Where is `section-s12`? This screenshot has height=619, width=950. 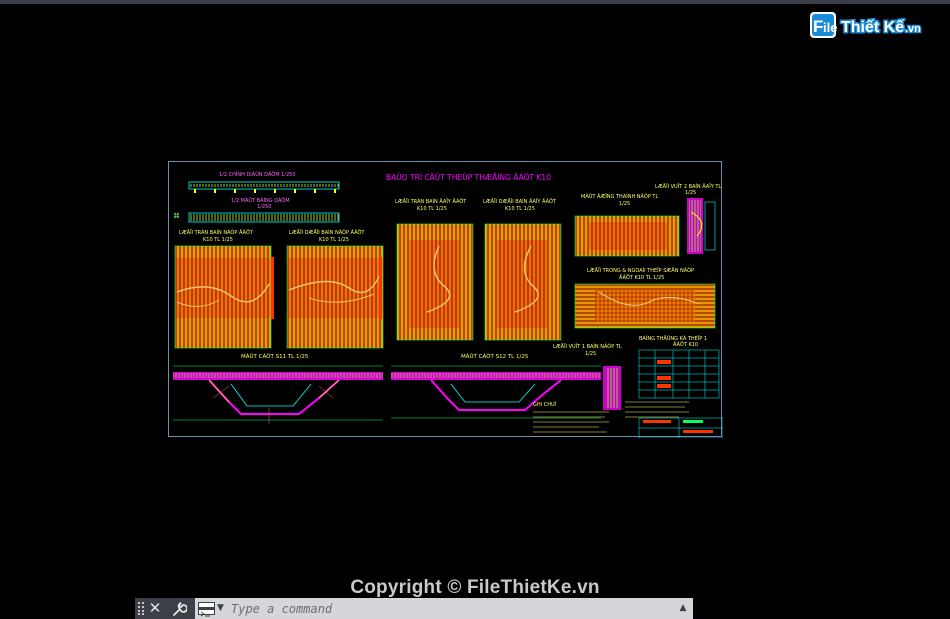
section-s12 is located at coordinates (496, 392).